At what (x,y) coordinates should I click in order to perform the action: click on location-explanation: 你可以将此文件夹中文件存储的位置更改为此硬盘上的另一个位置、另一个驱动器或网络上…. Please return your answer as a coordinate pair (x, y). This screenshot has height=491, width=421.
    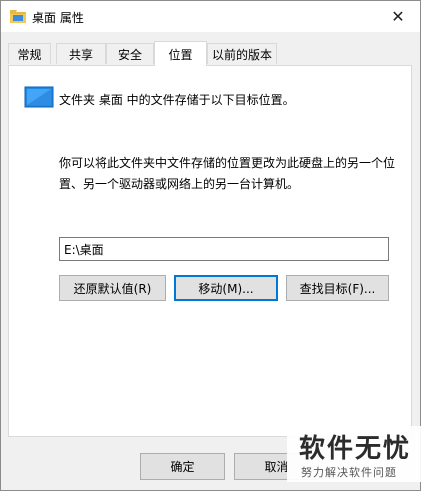
    Looking at the image, I should click on (227, 173).